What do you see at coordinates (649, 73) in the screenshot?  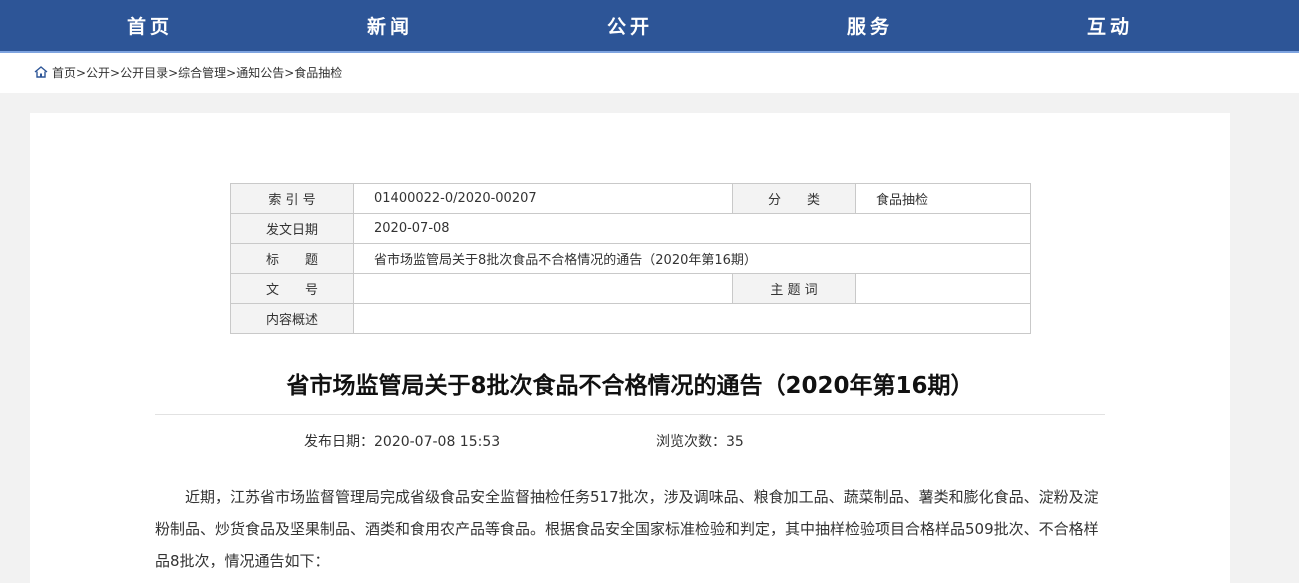 I see `breadcrumb-bar: 首页>公开>公开目录>综合管理>通知公告>食品抽检` at bounding box center [649, 73].